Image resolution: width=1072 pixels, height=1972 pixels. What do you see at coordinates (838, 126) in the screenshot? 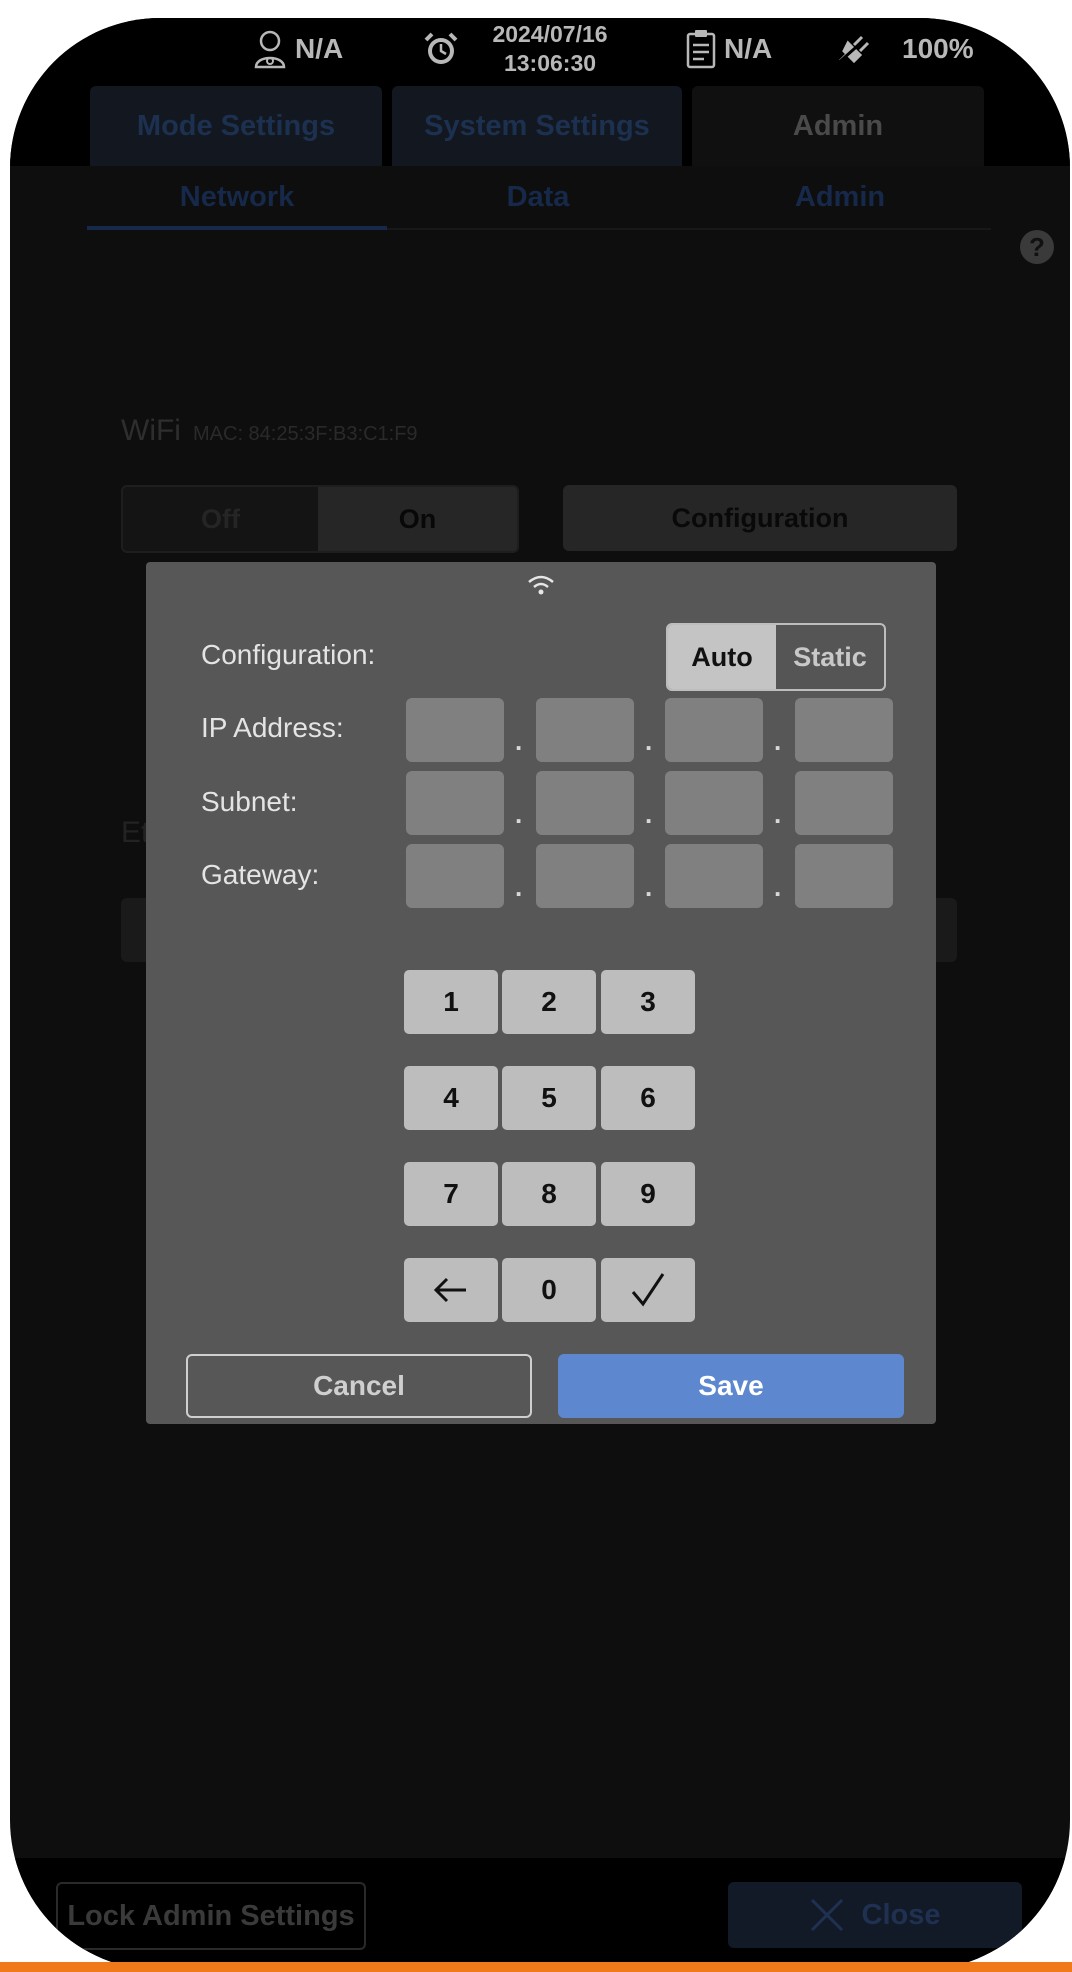
I see `tab-admin: Admin` at bounding box center [838, 126].